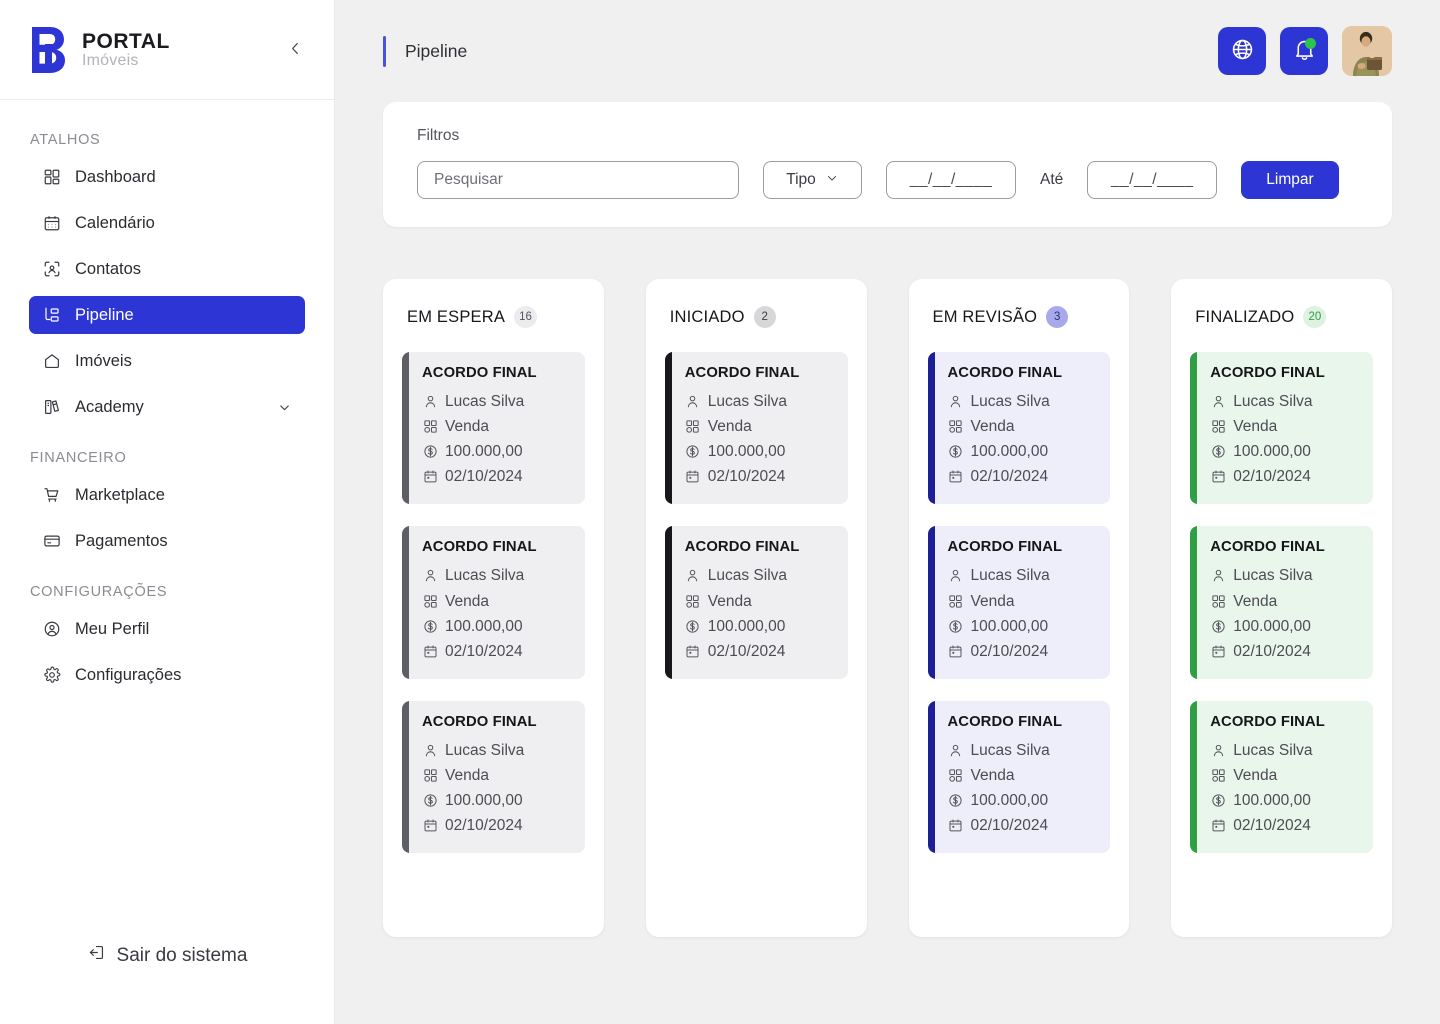 The height and width of the screenshot is (1024, 1440). Describe the element at coordinates (52, 177) in the screenshot. I see `dashboard-icon` at that location.